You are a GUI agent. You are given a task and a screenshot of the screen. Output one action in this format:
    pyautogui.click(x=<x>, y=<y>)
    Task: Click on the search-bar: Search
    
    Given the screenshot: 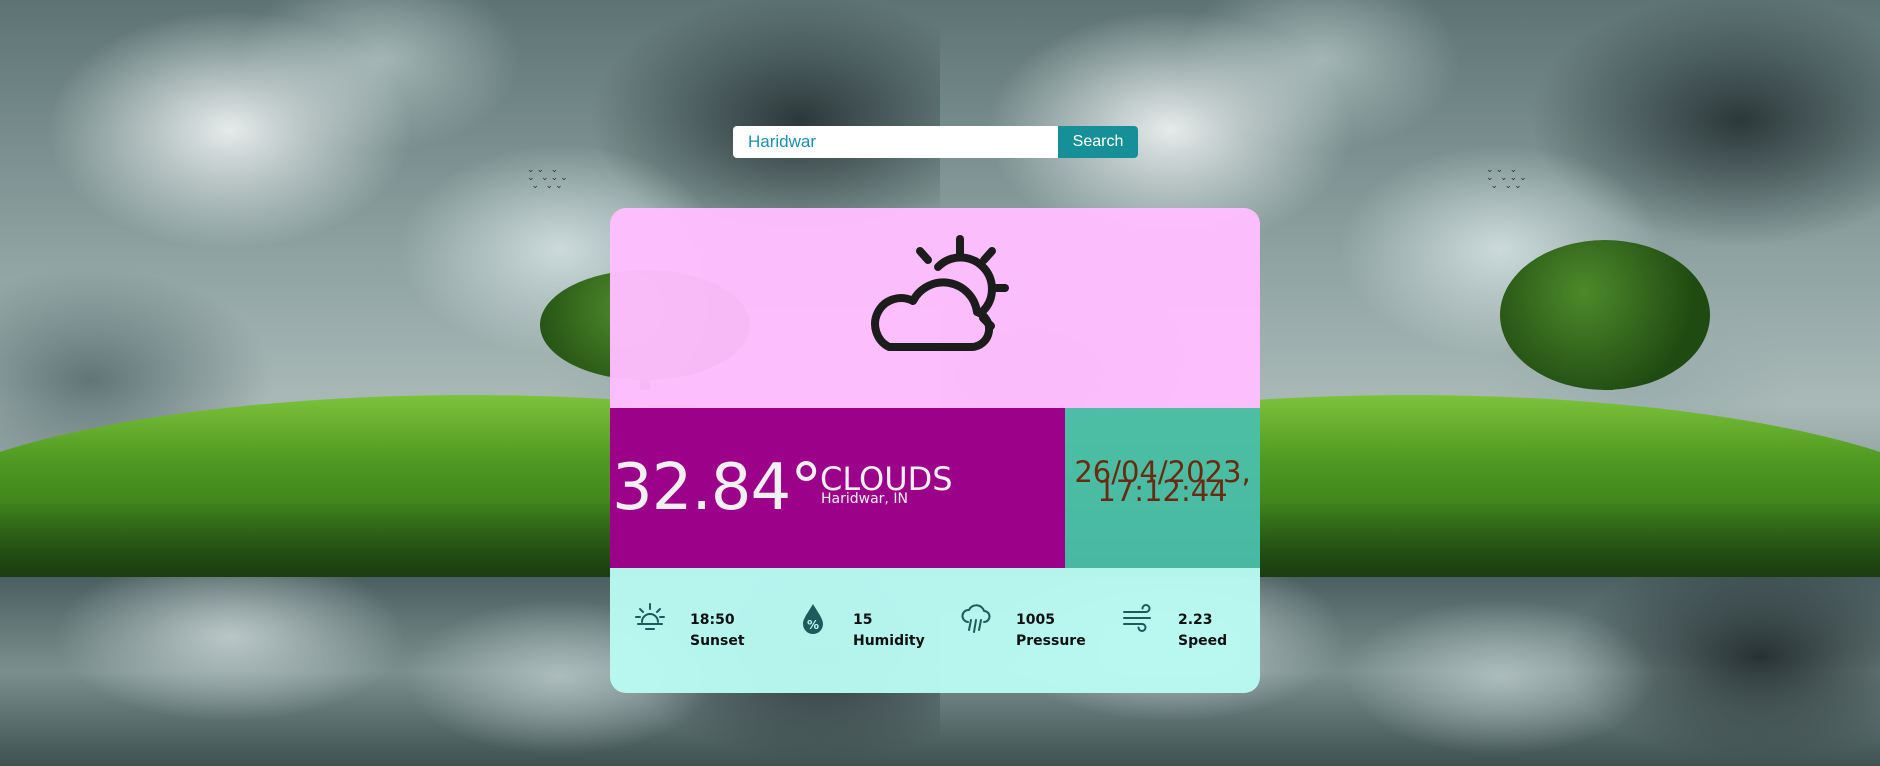 What is the action you would take?
    pyautogui.click(x=935, y=142)
    